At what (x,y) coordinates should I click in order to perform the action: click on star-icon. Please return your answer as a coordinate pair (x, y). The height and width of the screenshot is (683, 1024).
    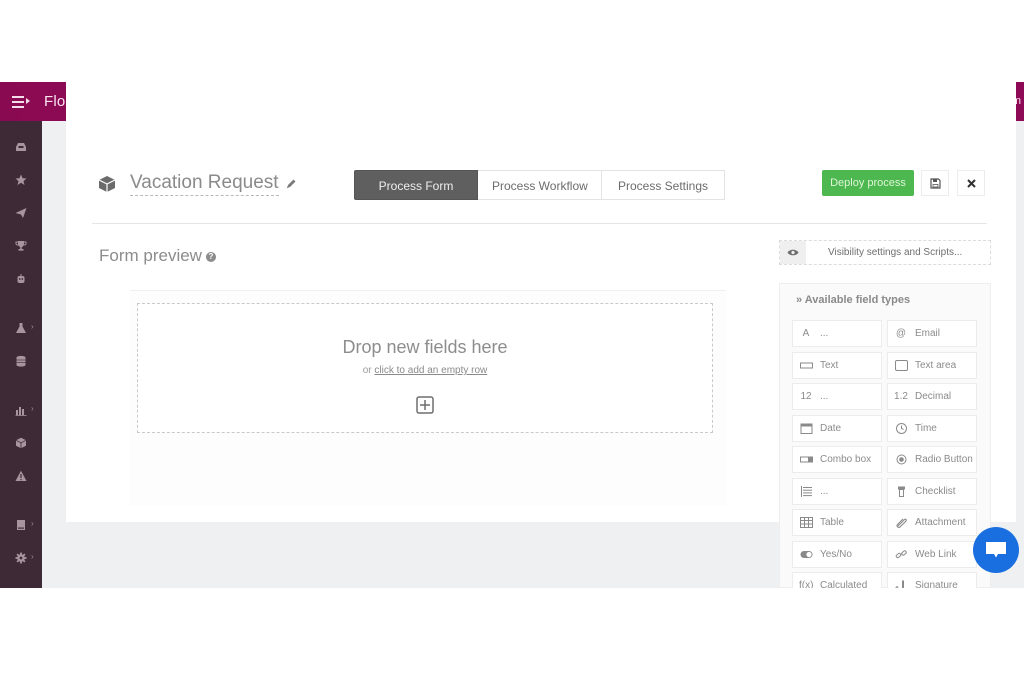
    Looking at the image, I should click on (21, 179).